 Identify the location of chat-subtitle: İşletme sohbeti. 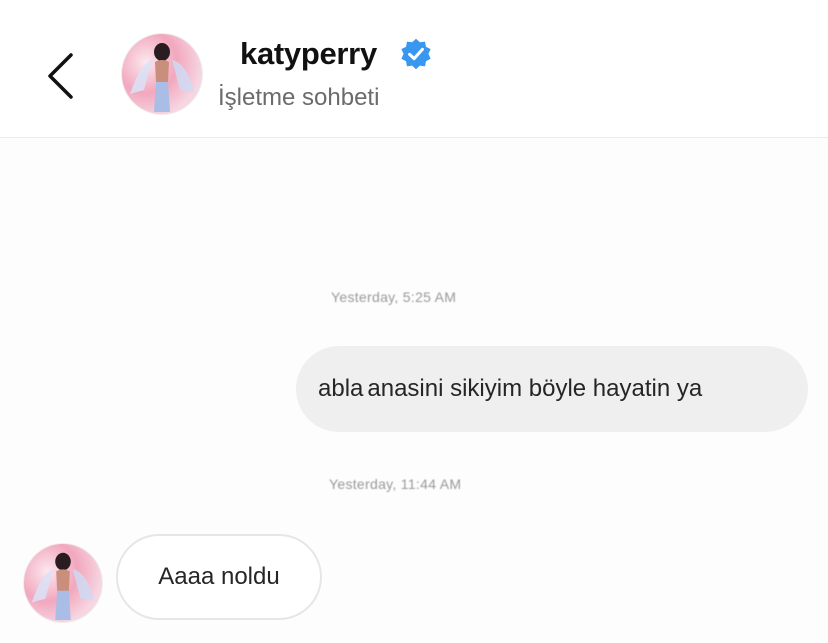
(299, 97).